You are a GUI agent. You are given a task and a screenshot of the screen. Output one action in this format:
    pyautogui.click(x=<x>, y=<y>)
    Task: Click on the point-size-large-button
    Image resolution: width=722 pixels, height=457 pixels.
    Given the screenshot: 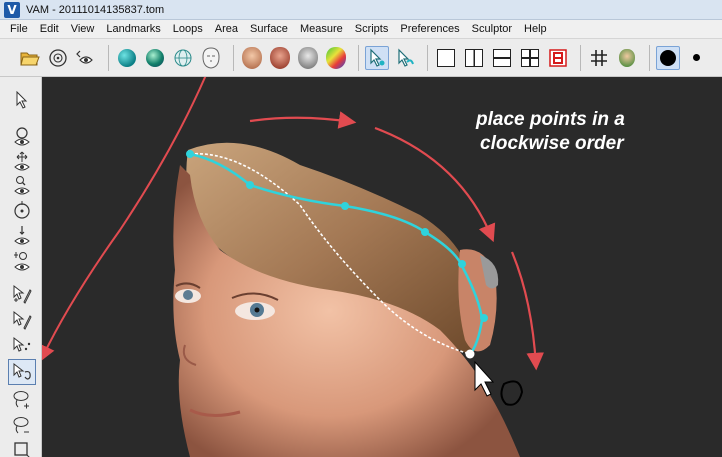 What is the action you would take?
    pyautogui.click(x=668, y=57)
    